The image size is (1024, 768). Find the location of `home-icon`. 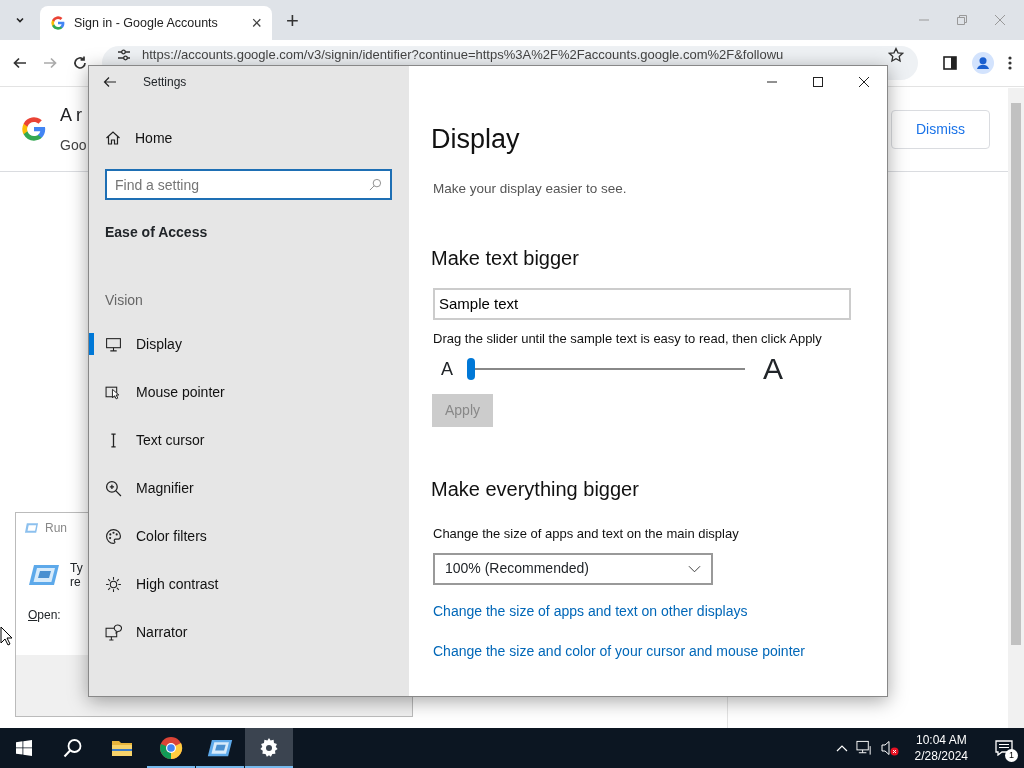

home-icon is located at coordinates (113, 138).